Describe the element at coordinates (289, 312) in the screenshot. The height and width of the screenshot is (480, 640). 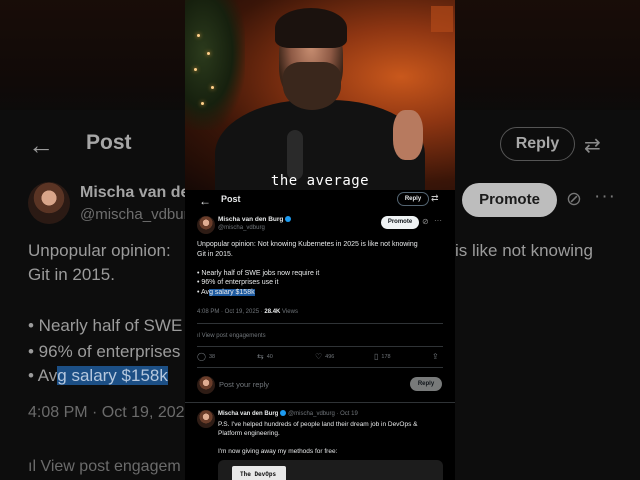
I see `views-label: Views` at that location.